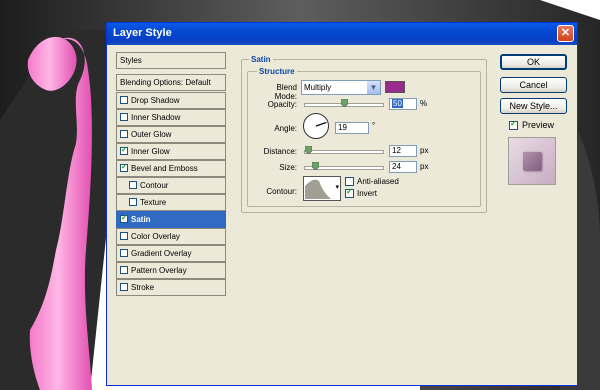  I want to click on style-item-drop-shadow: Drop Shadow, so click(171, 100).